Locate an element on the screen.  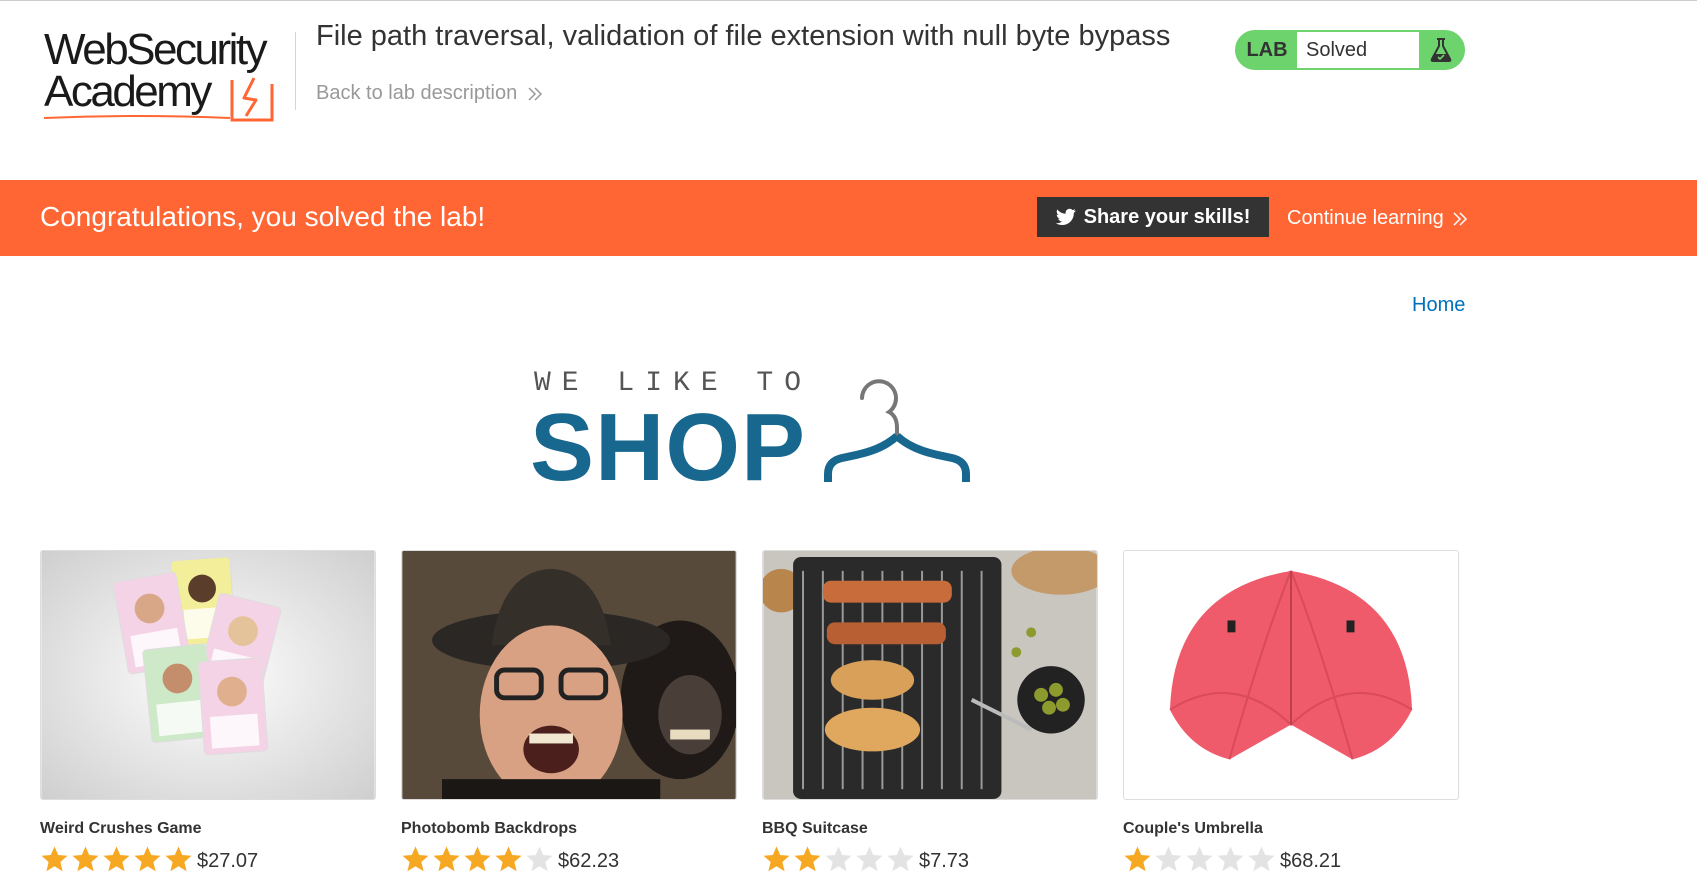
product-price: $62.23 is located at coordinates (589, 861).